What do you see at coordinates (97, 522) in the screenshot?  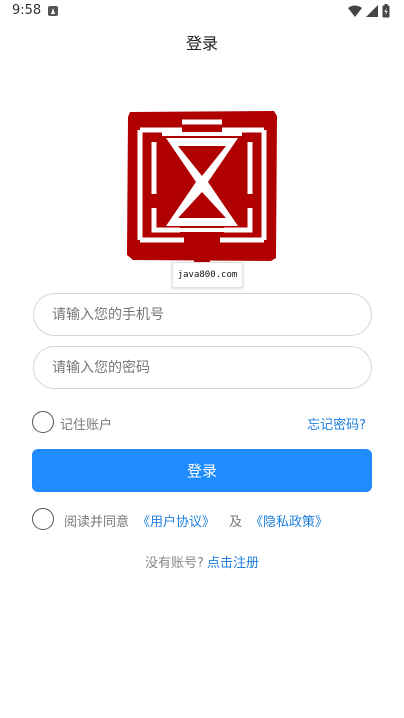 I see `agreement-prefix: 阅读并同意` at bounding box center [97, 522].